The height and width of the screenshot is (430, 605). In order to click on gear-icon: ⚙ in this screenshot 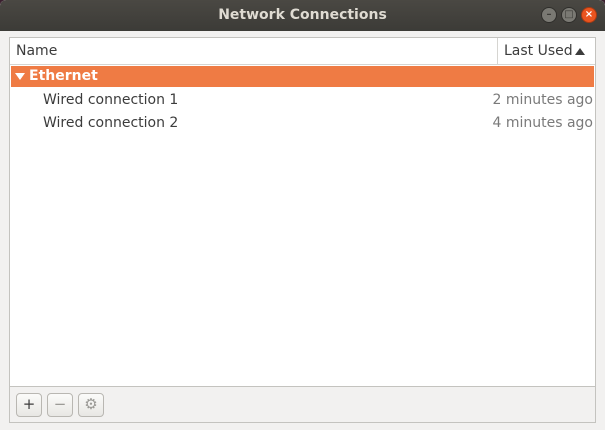, I will do `click(91, 404)`.